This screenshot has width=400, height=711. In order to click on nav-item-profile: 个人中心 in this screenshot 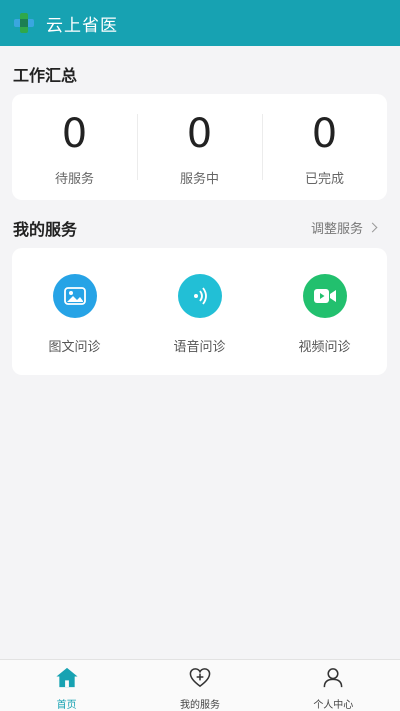, I will do `click(333, 685)`.